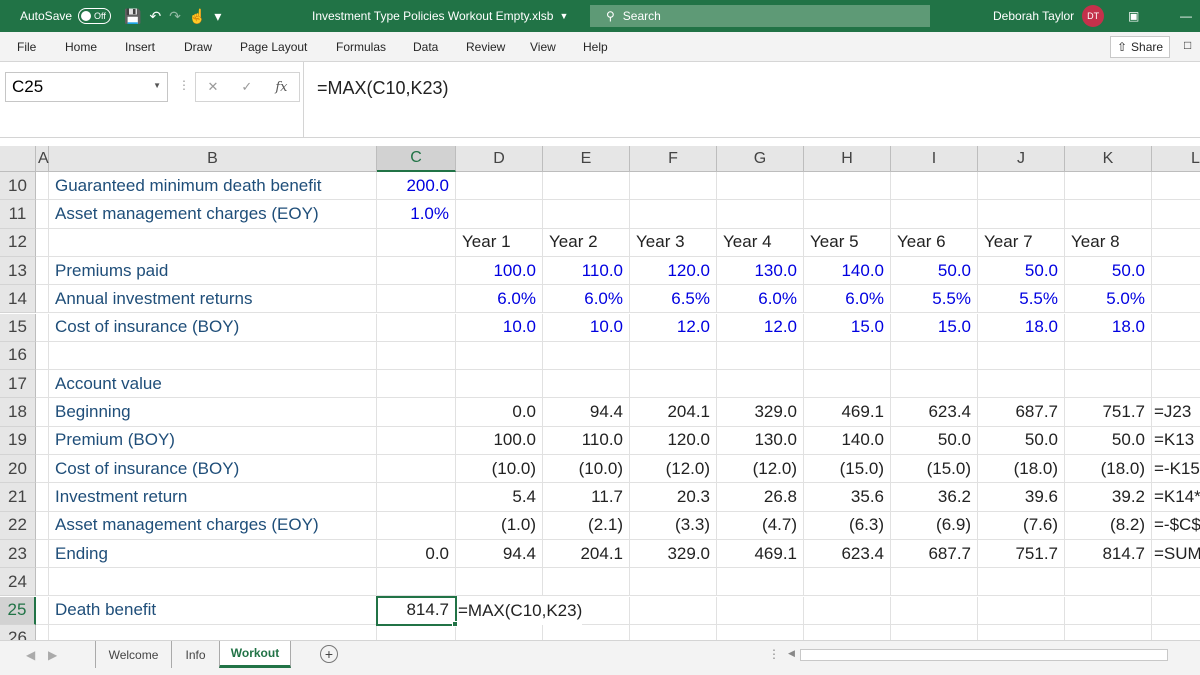 This screenshot has height=675, width=1200. Describe the element at coordinates (157, 85) in the screenshot. I see `chevron-down-icon: ▼` at that location.